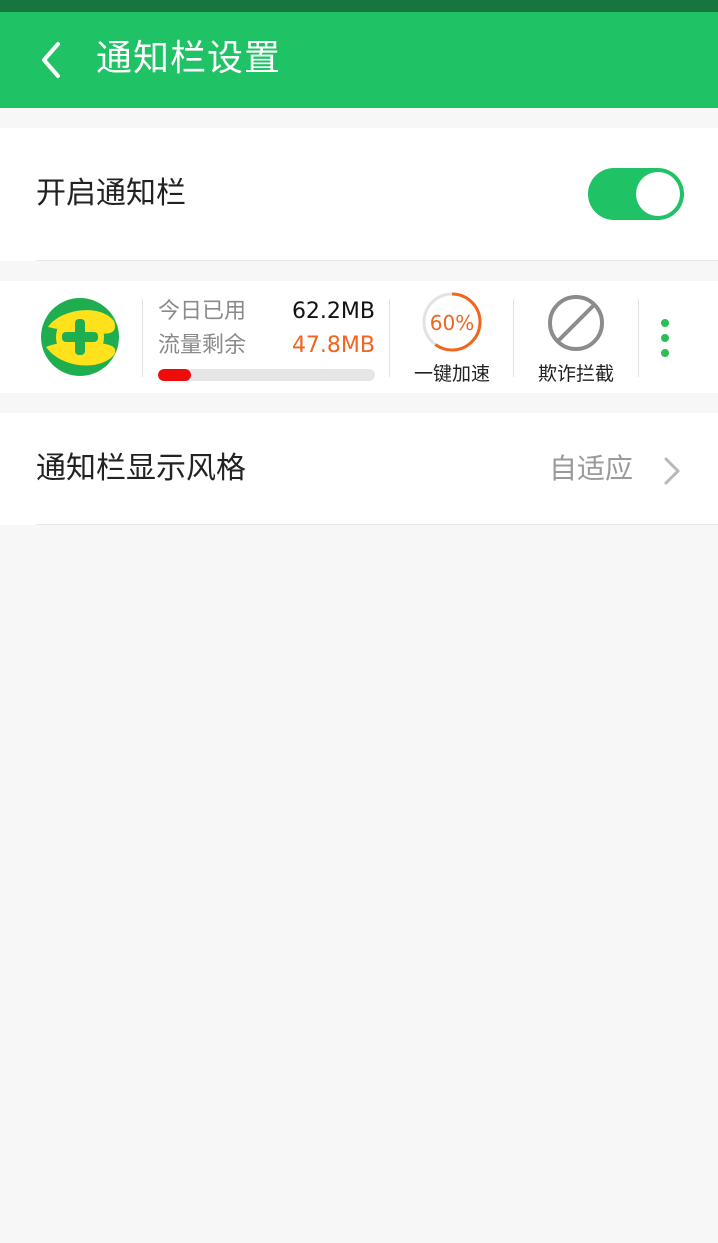 This screenshot has width=718, height=1243. What do you see at coordinates (202, 311) in the screenshot?
I see `today-used-label: 今日已用` at bounding box center [202, 311].